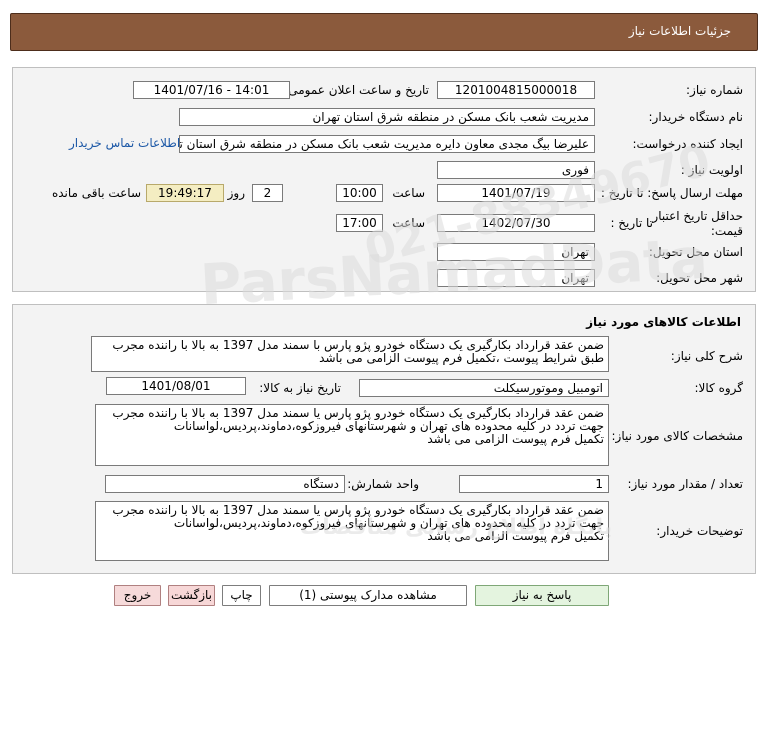 This screenshot has height=745, width=770. What do you see at coordinates (663, 322) in the screenshot?
I see `goods-section-title: اطلاعات کالاهای مورد نیاز` at bounding box center [663, 322].